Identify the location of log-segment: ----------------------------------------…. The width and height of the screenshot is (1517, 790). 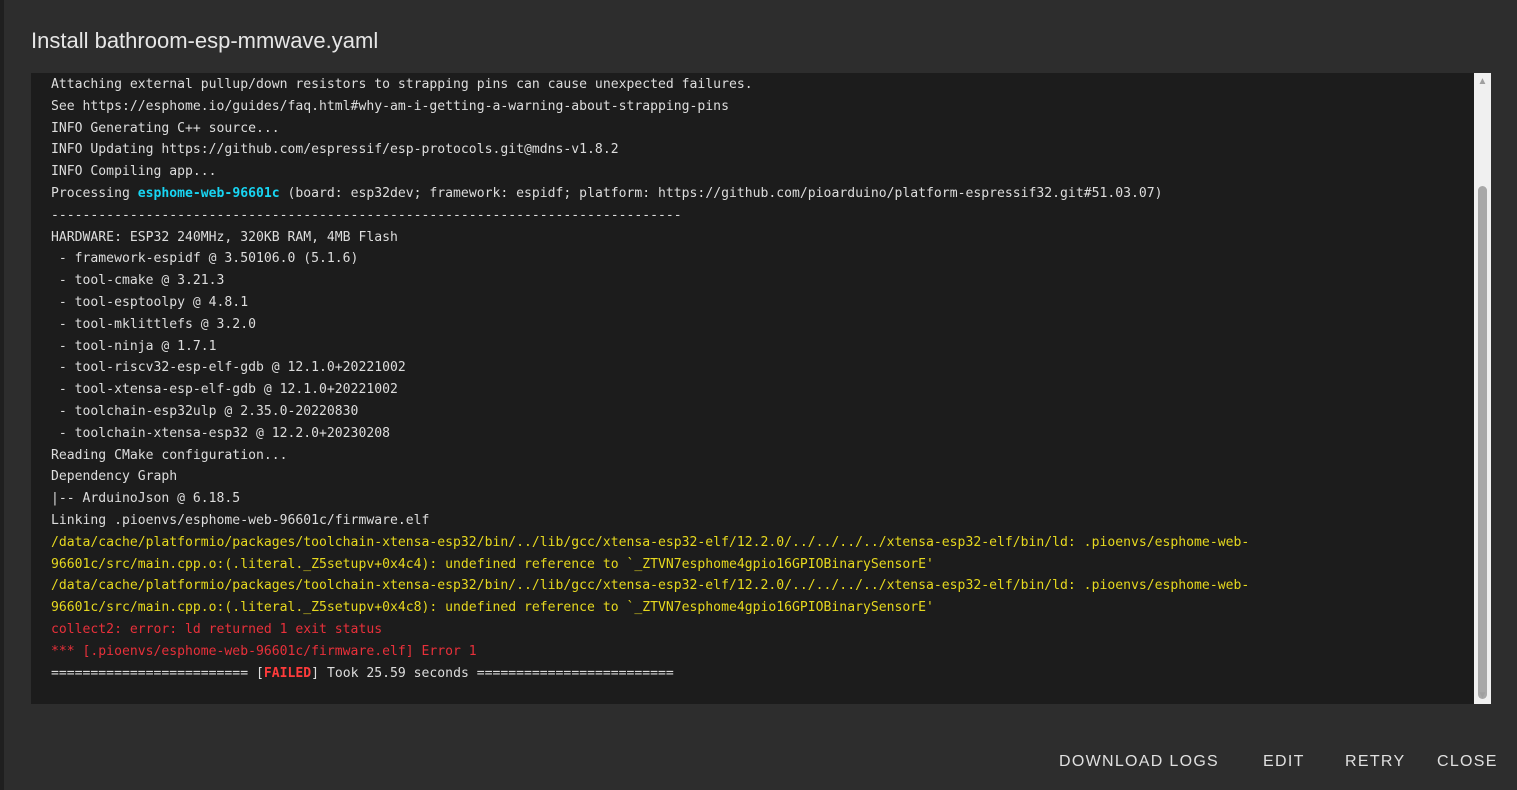
(366, 215).